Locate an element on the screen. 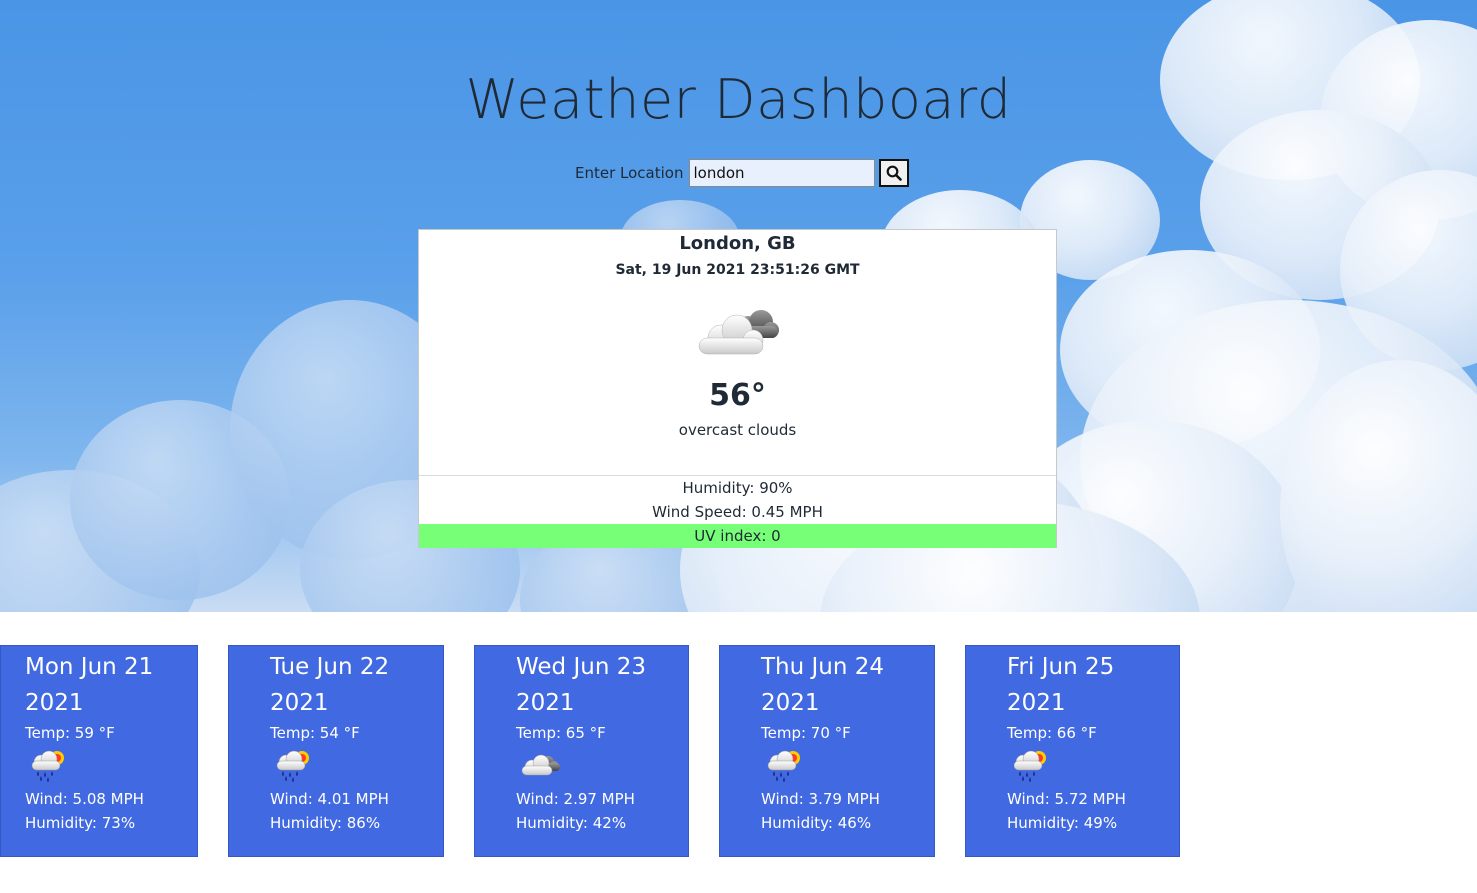  search-label: Enter Location is located at coordinates (629, 173).